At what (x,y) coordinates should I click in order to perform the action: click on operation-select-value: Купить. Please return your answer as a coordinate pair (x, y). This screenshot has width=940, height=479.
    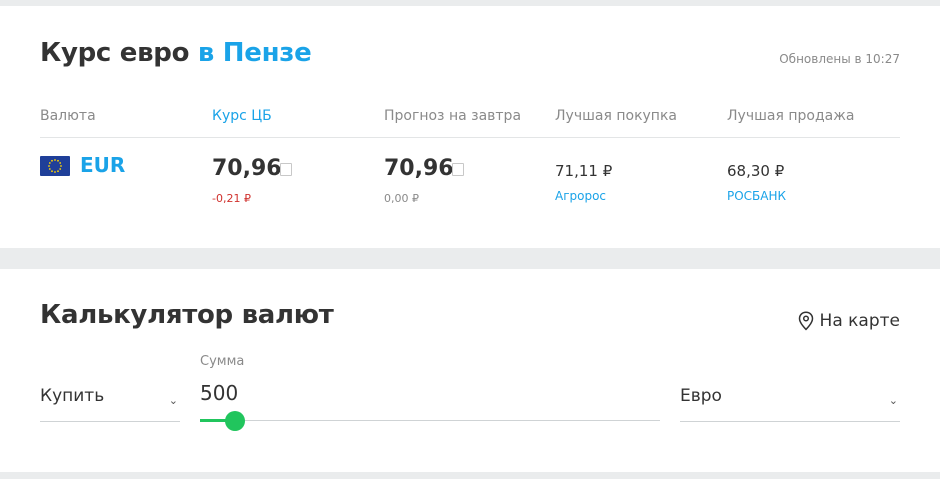
    Looking at the image, I should click on (72, 396).